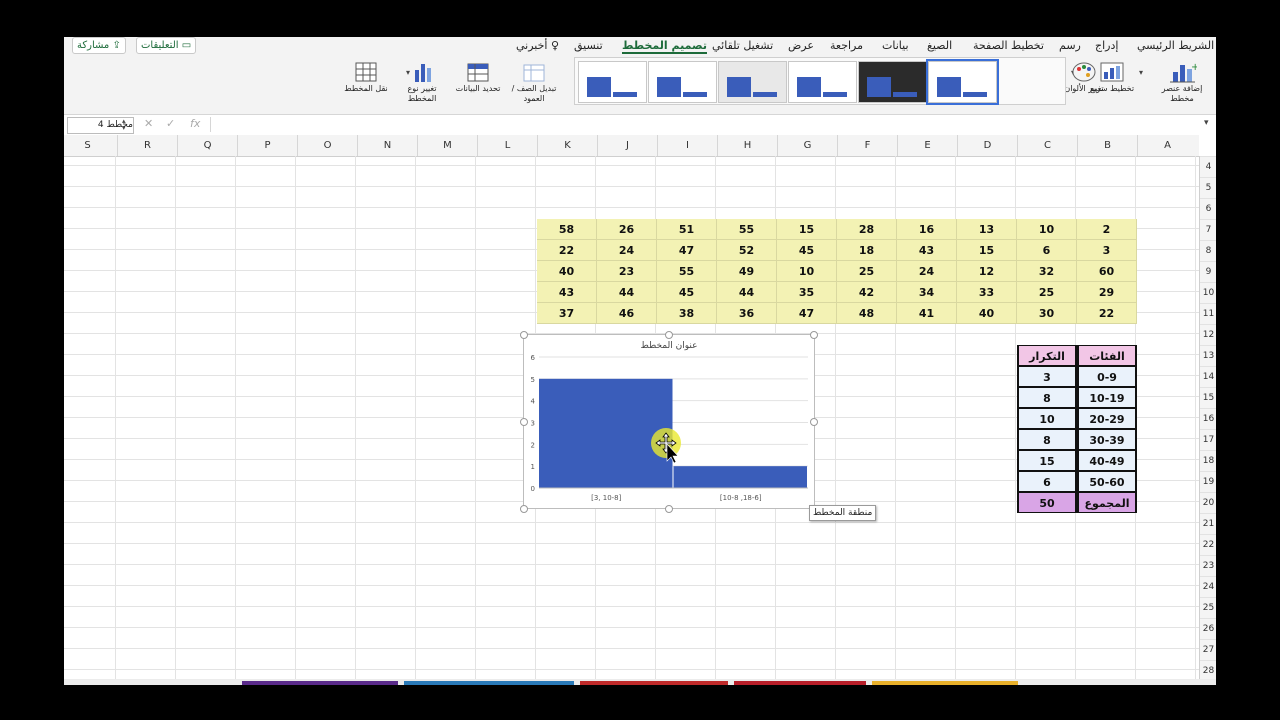 Image resolution: width=1280 pixels, height=720 pixels. Describe the element at coordinates (124, 125) in the screenshot. I see `stepper-icon: ▴ ▾` at that location.